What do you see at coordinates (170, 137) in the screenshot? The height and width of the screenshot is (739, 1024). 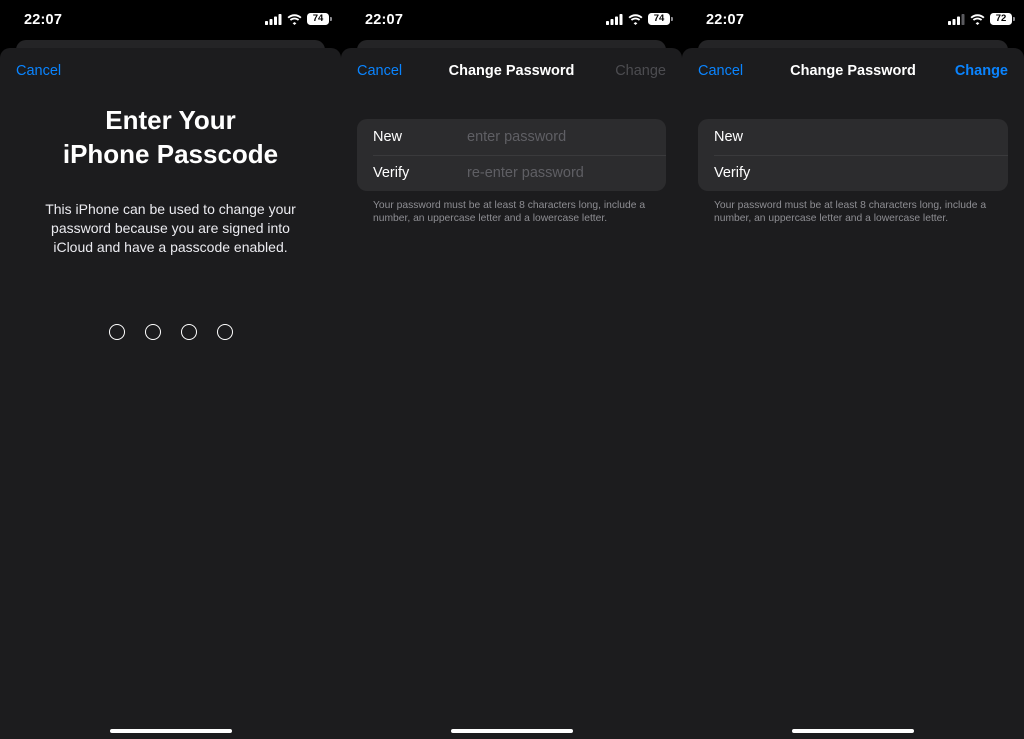 I see `page-title: Enter Your iPhone Passcode` at bounding box center [170, 137].